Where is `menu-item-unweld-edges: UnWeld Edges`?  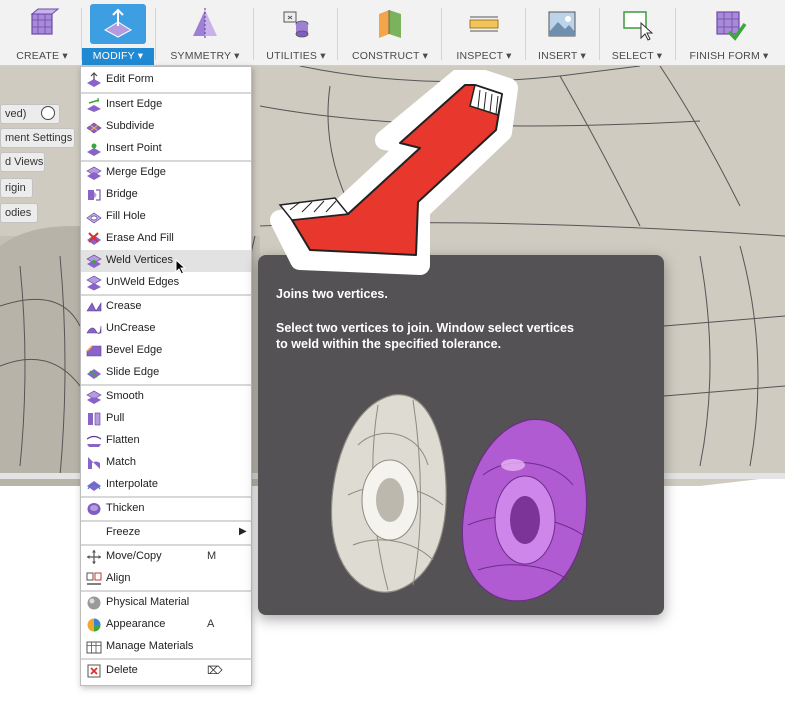
menu-item-unweld-edges: UnWeld Edges is located at coordinates (166, 283).